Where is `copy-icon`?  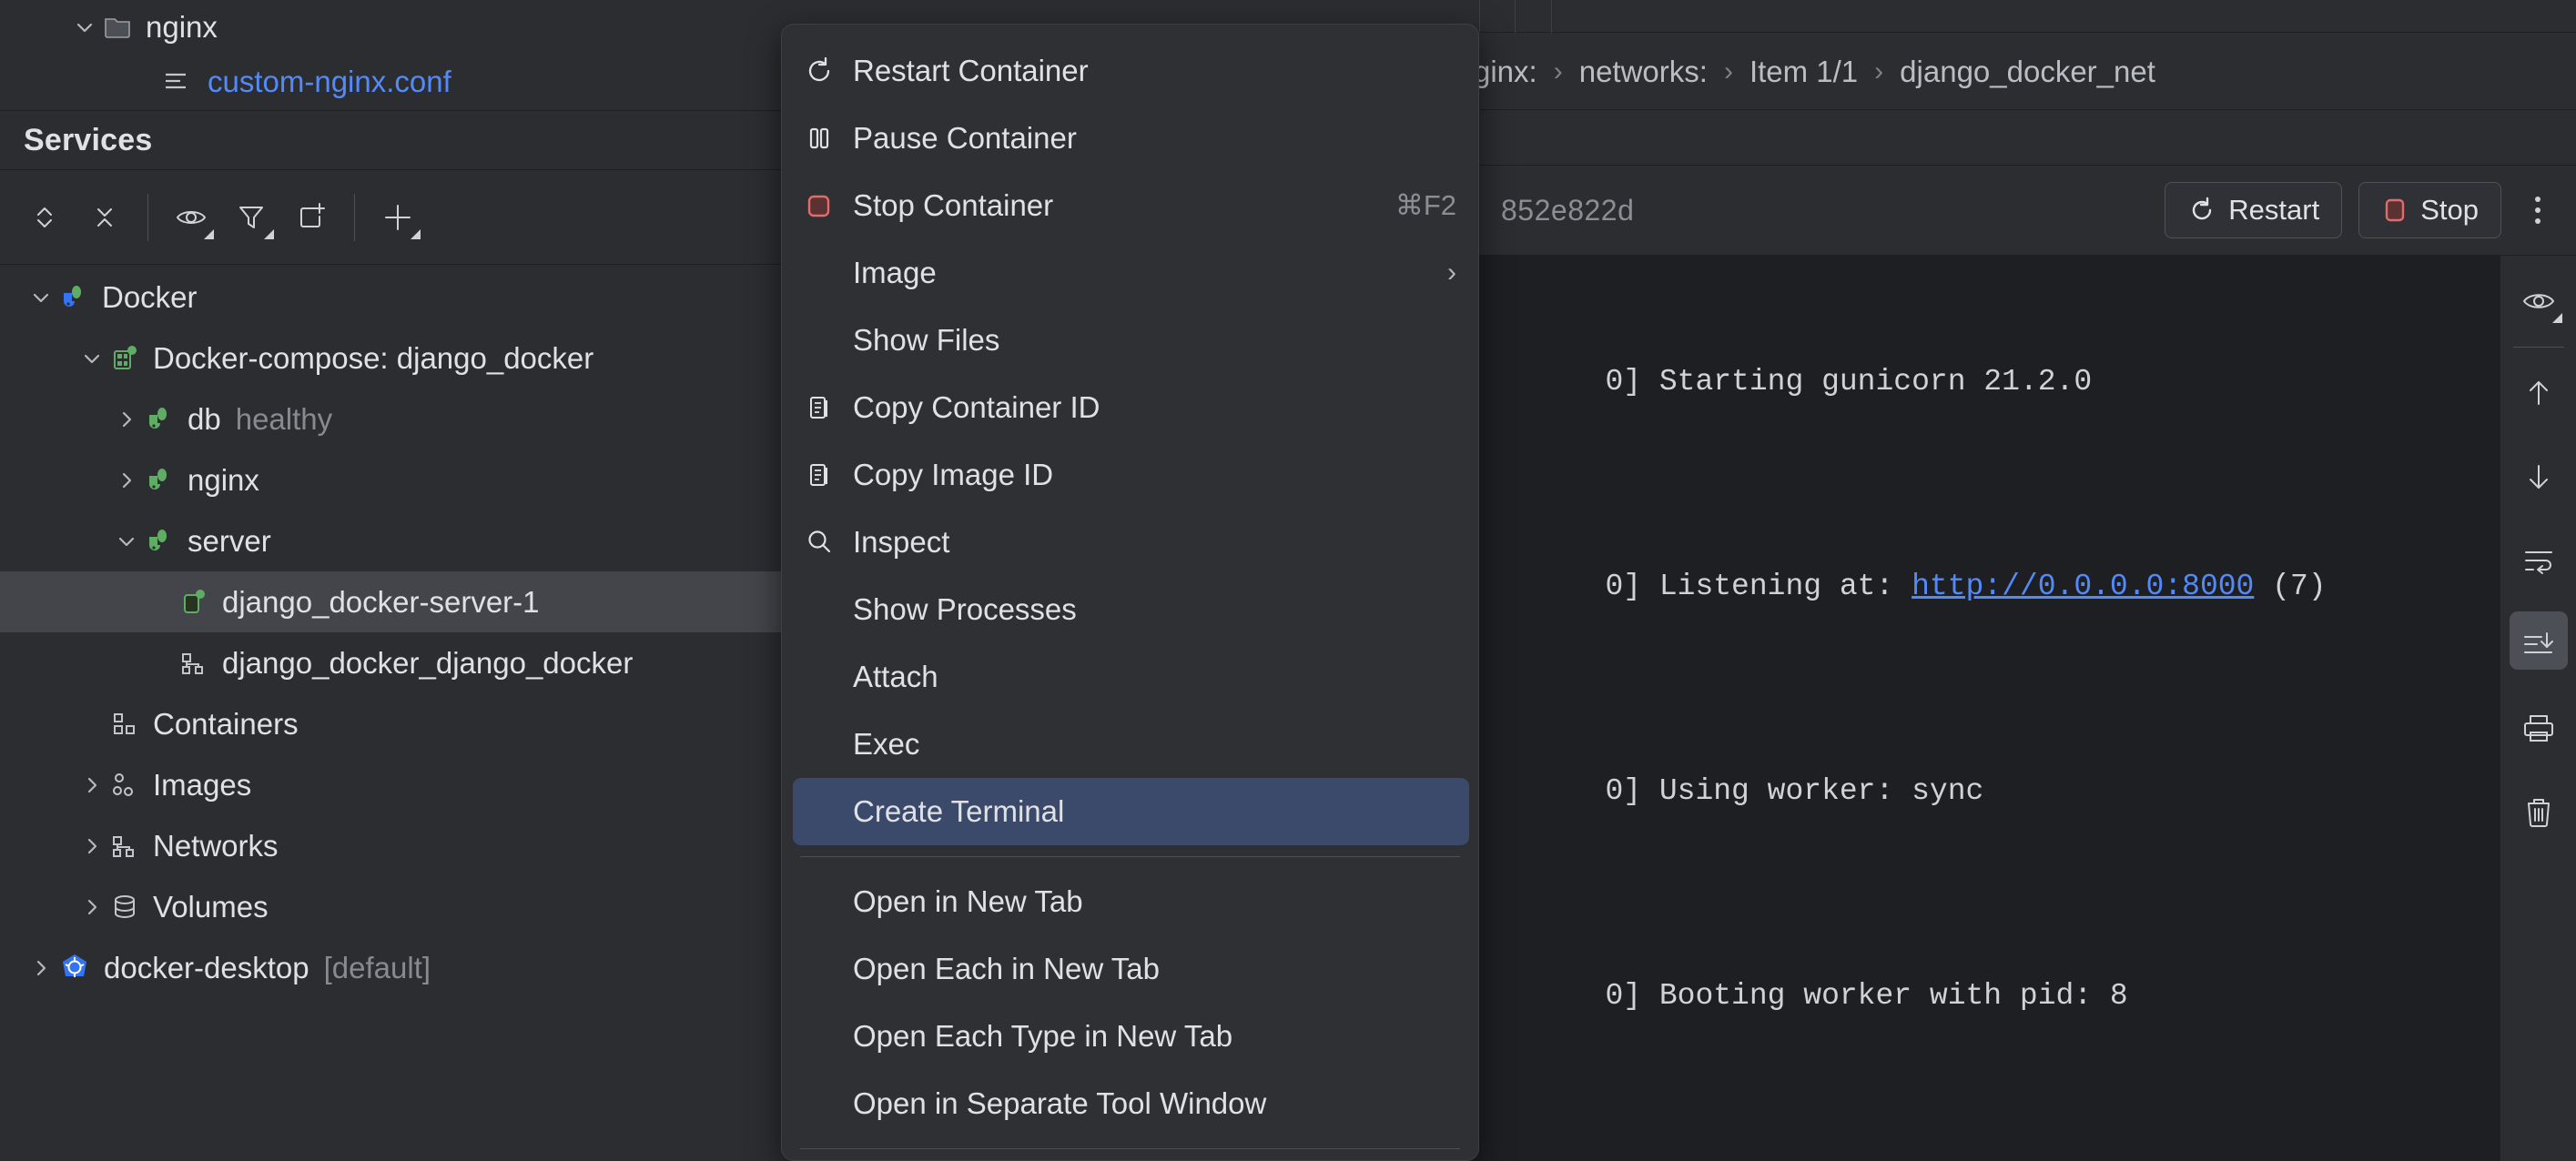 copy-icon is located at coordinates (828, 475).